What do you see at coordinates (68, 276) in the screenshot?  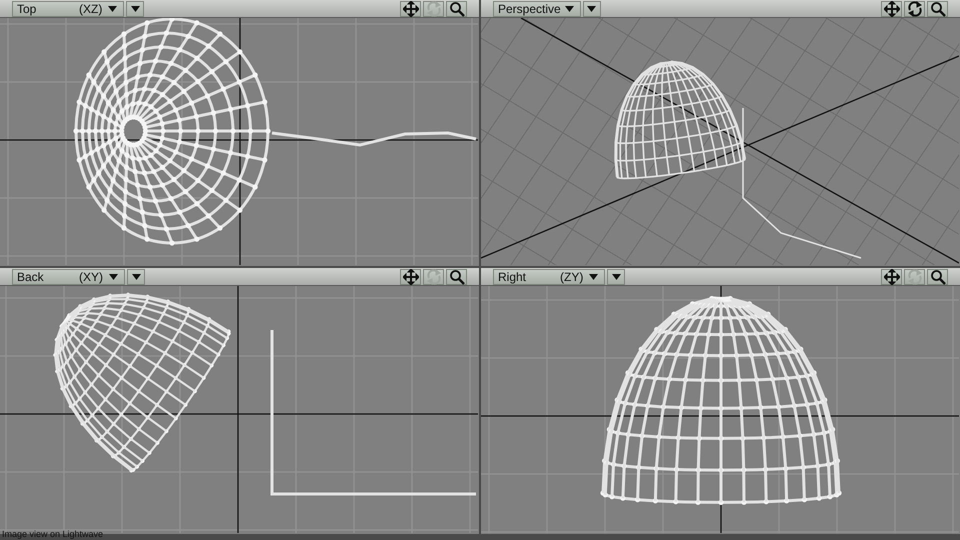 I see `view-menu-button: Back (XY)` at bounding box center [68, 276].